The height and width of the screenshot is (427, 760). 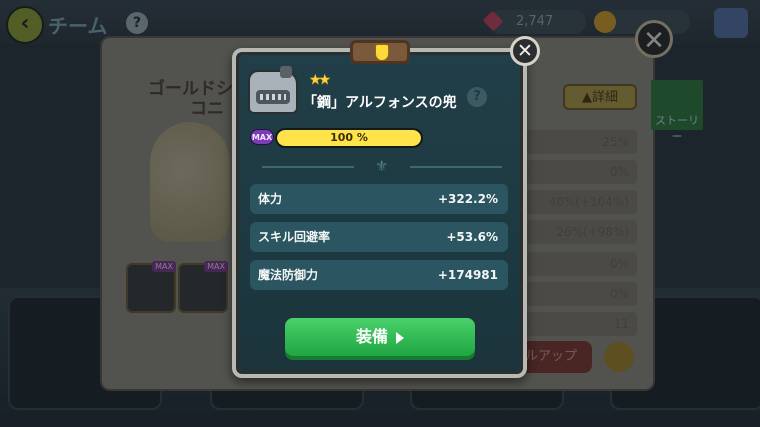 What do you see at coordinates (270, 199) in the screenshot?
I see `stat-label: 体力` at bounding box center [270, 199].